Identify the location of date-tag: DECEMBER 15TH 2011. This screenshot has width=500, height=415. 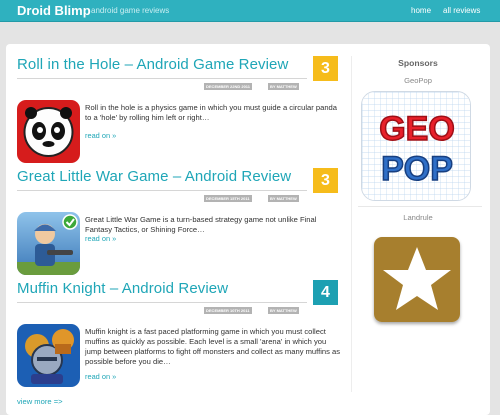
(228, 198).